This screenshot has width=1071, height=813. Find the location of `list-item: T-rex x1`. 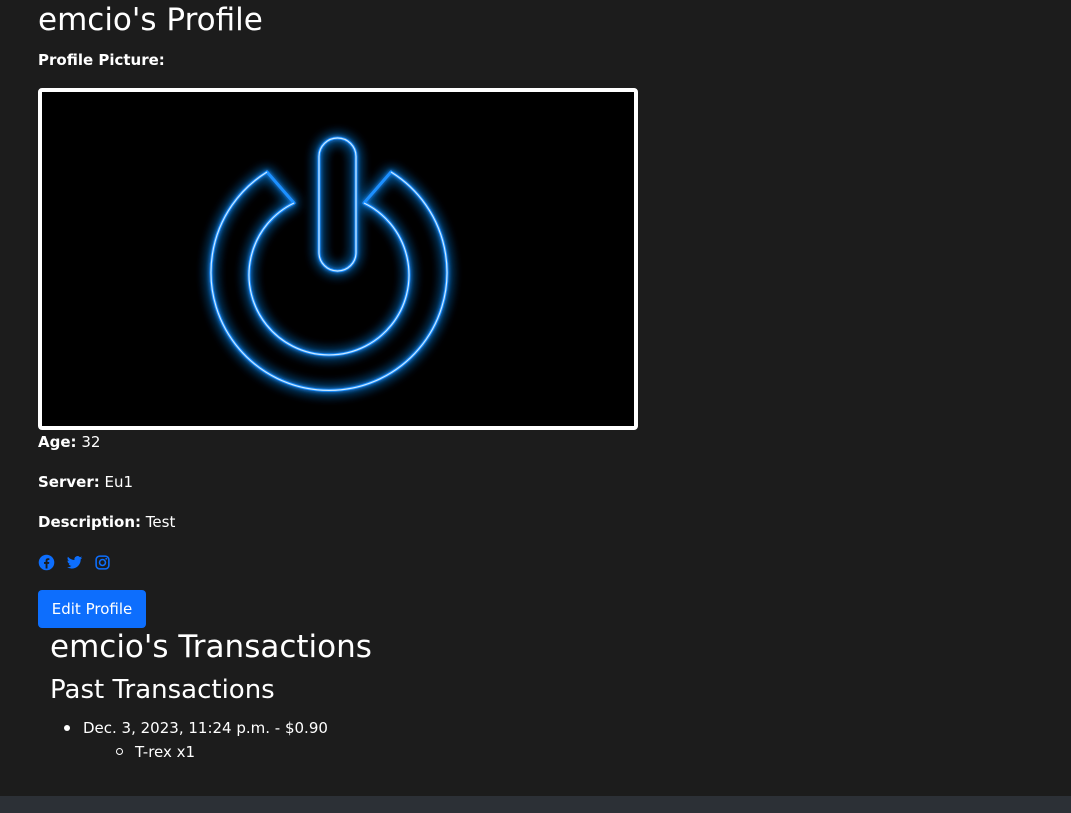

list-item: T-rex x1 is located at coordinates (221, 752).